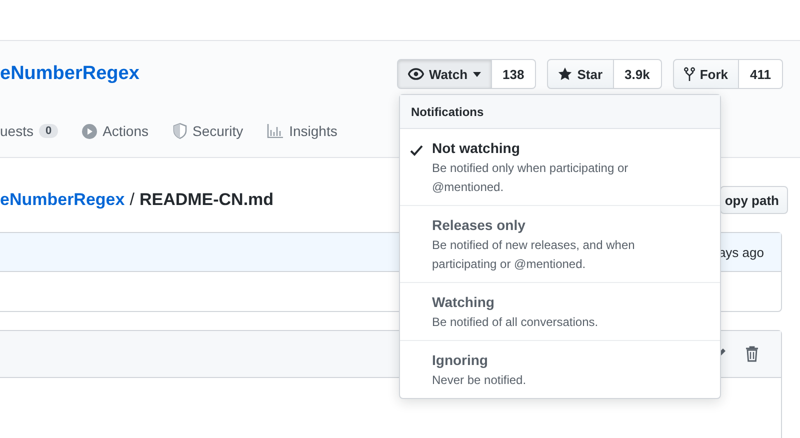 Image resolution: width=800 pixels, height=438 pixels. What do you see at coordinates (754, 200) in the screenshot?
I see `copy-path-button: opy path` at bounding box center [754, 200].